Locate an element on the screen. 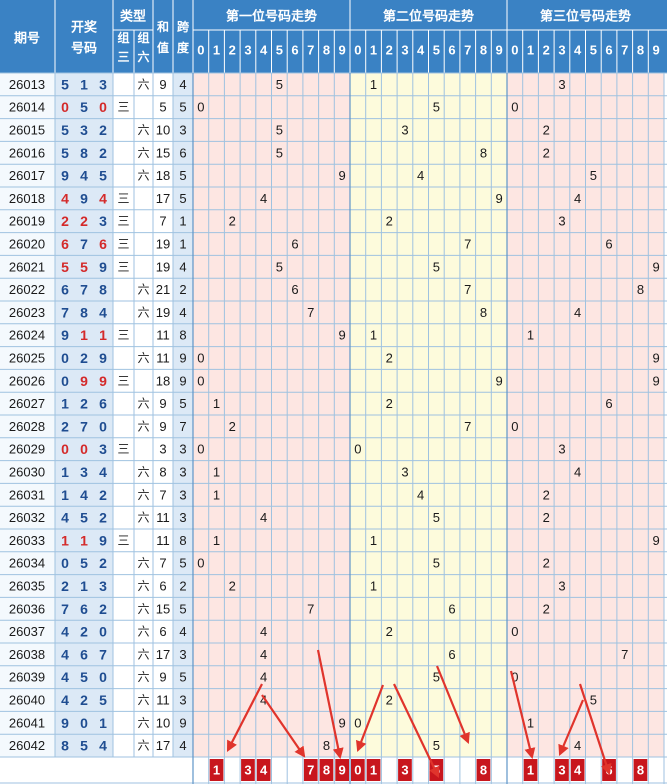 This screenshot has height=784, width=667. trend-mark: 8 is located at coordinates (483, 312).